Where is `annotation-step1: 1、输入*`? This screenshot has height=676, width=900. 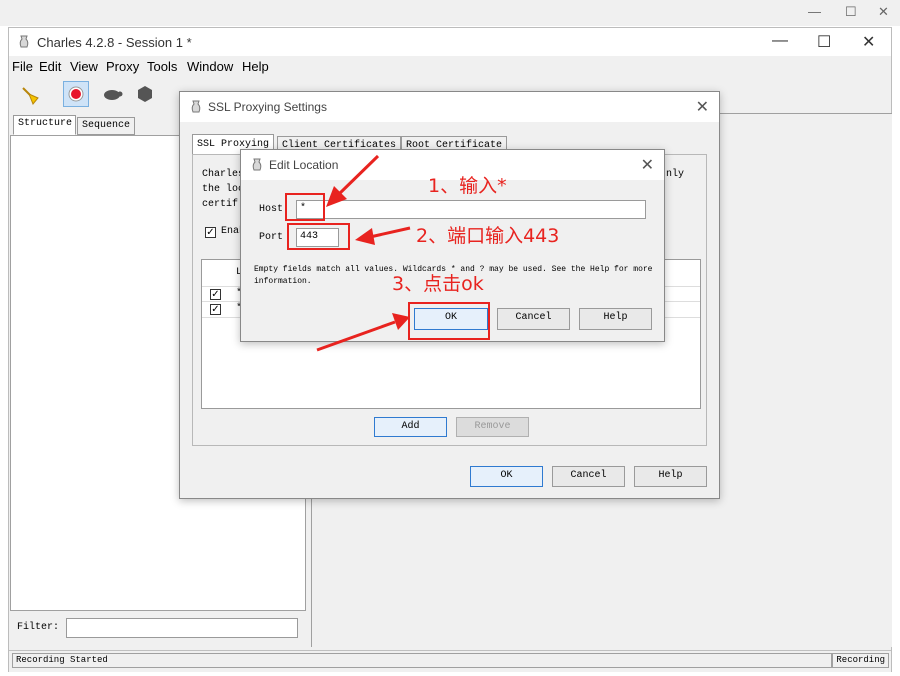 annotation-step1: 1、输入* is located at coordinates (467, 186).